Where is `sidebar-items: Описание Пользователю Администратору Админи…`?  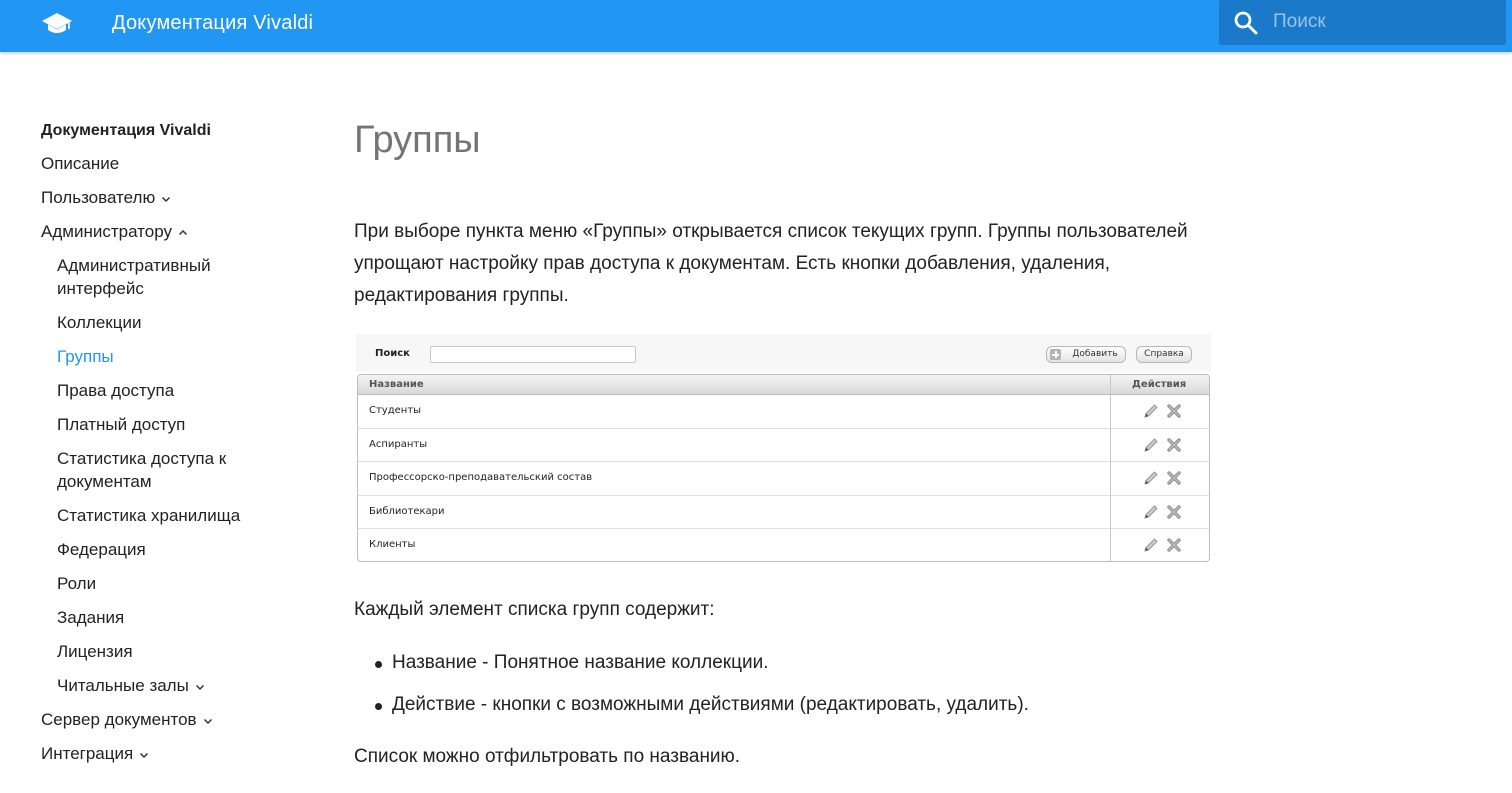 sidebar-items: Описание Пользователю Администратору Админи… is located at coordinates (166, 464).